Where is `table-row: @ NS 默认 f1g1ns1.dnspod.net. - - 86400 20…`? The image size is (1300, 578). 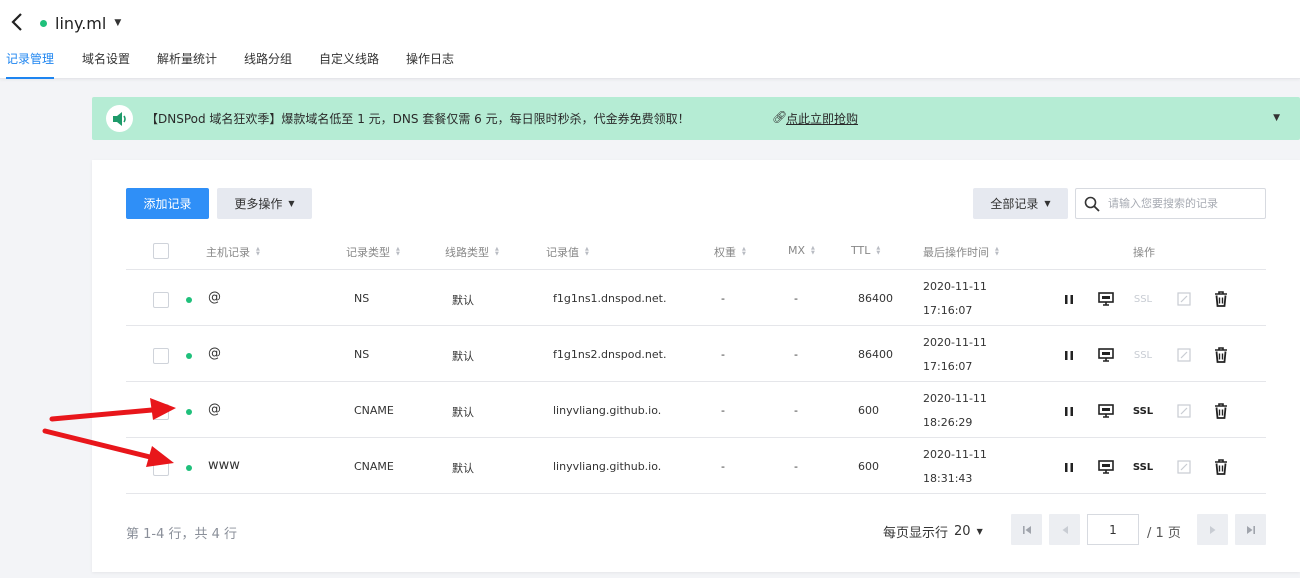 table-row: @ NS 默认 f1g1ns1.dnspod.net. - - 86400 20… is located at coordinates (696, 298).